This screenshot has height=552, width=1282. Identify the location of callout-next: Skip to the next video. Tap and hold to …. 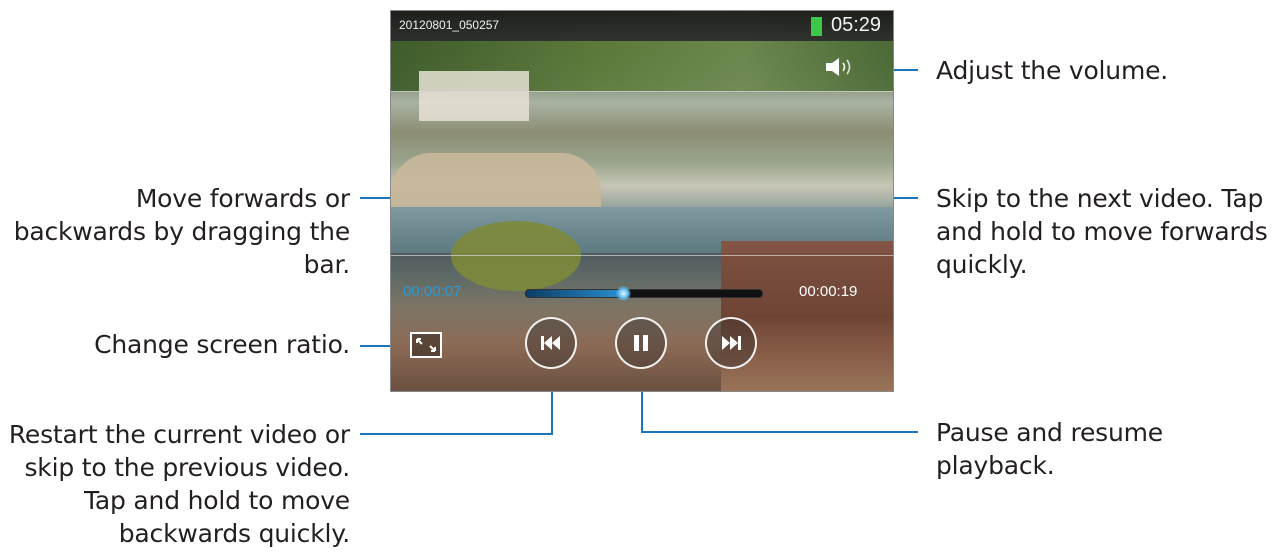
(1102, 231).